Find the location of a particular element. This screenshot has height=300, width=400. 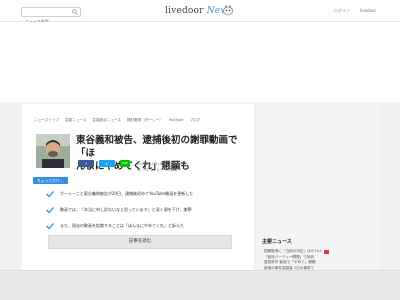

facebook-share-button: f is located at coordinates (86, 163).